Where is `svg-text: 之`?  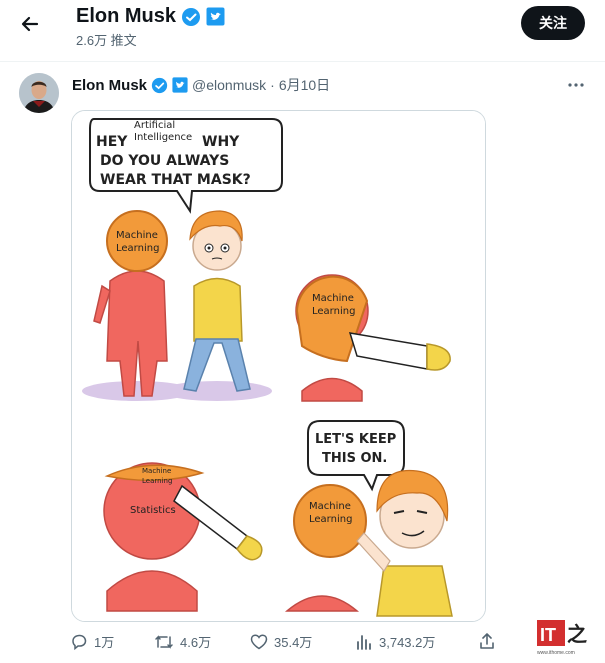
svg-text: 之 is located at coordinates (577, 634).